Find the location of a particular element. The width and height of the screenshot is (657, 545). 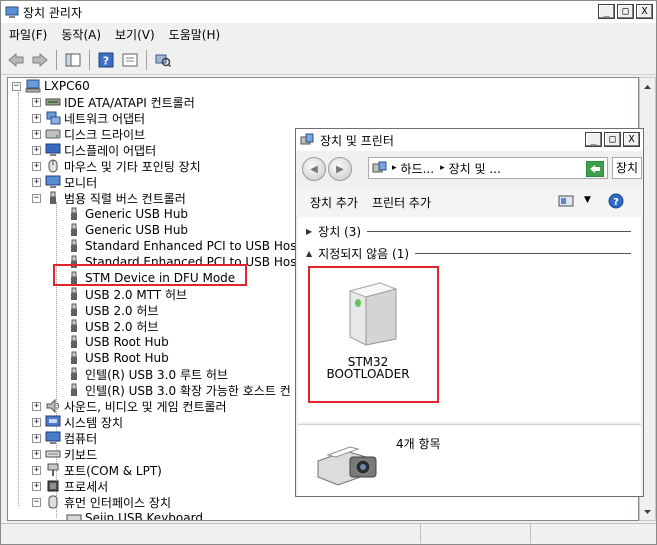

help-button: ? is located at coordinates (106, 60).